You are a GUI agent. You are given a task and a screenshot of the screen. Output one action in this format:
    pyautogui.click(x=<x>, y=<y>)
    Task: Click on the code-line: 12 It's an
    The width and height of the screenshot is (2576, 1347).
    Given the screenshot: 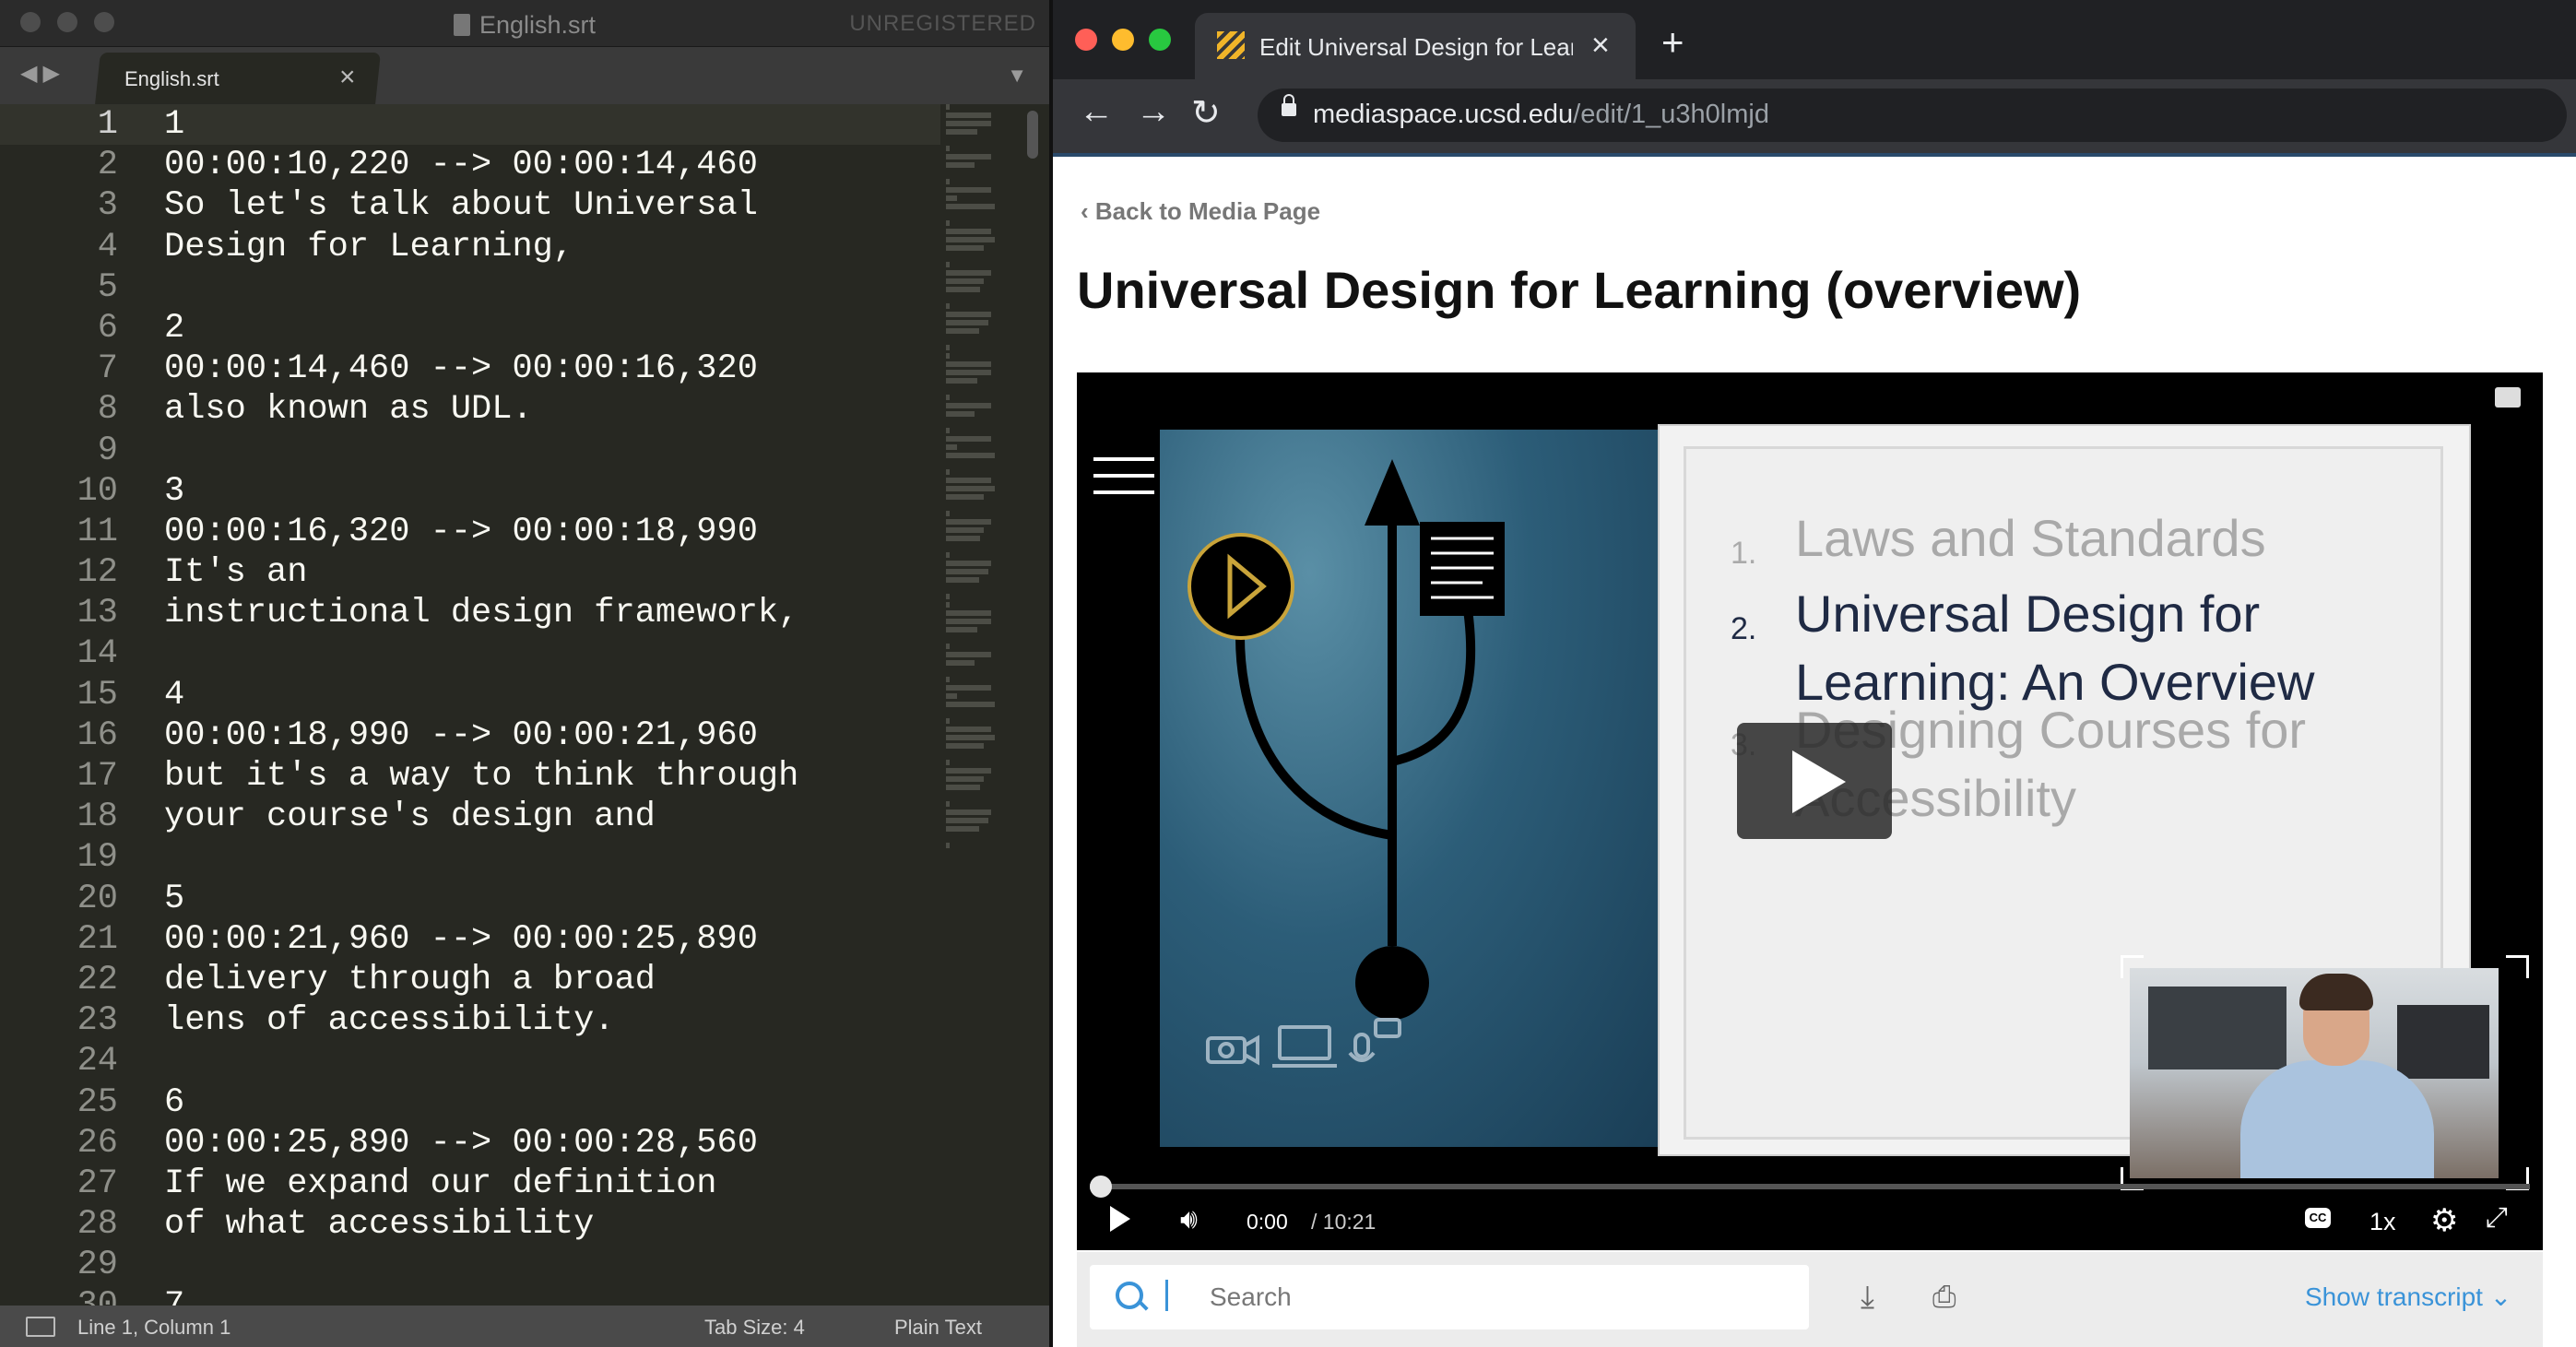 What is the action you would take?
    pyautogui.click(x=470, y=572)
    